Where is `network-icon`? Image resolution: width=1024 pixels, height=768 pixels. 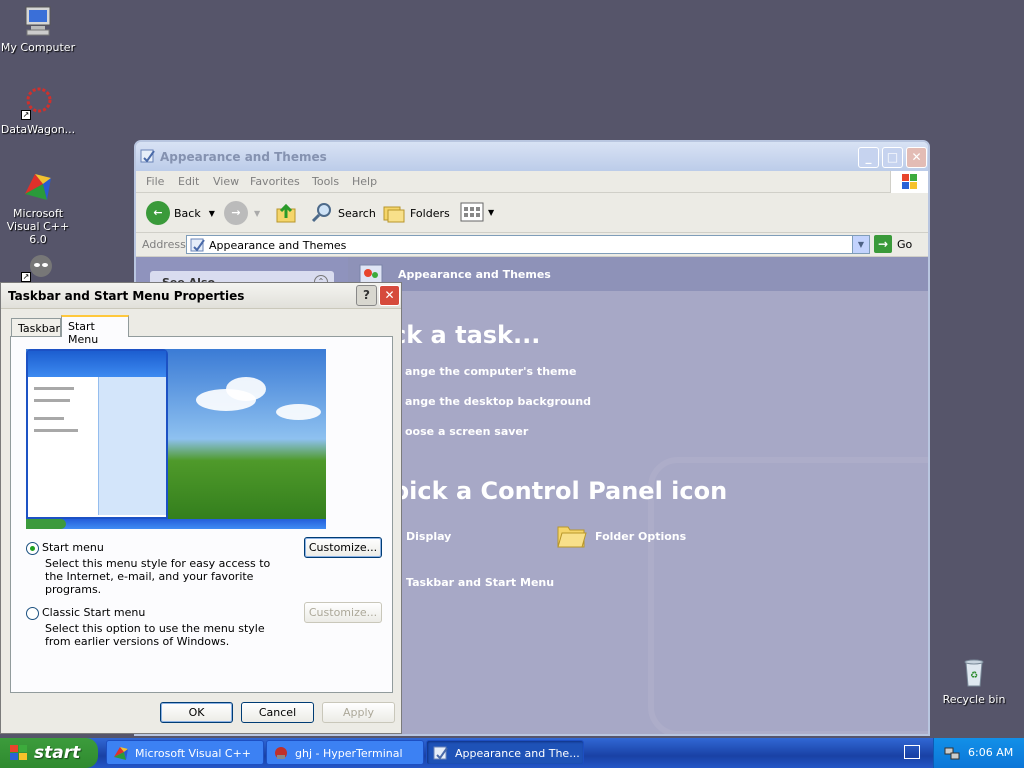
network-icon is located at coordinates (952, 753).